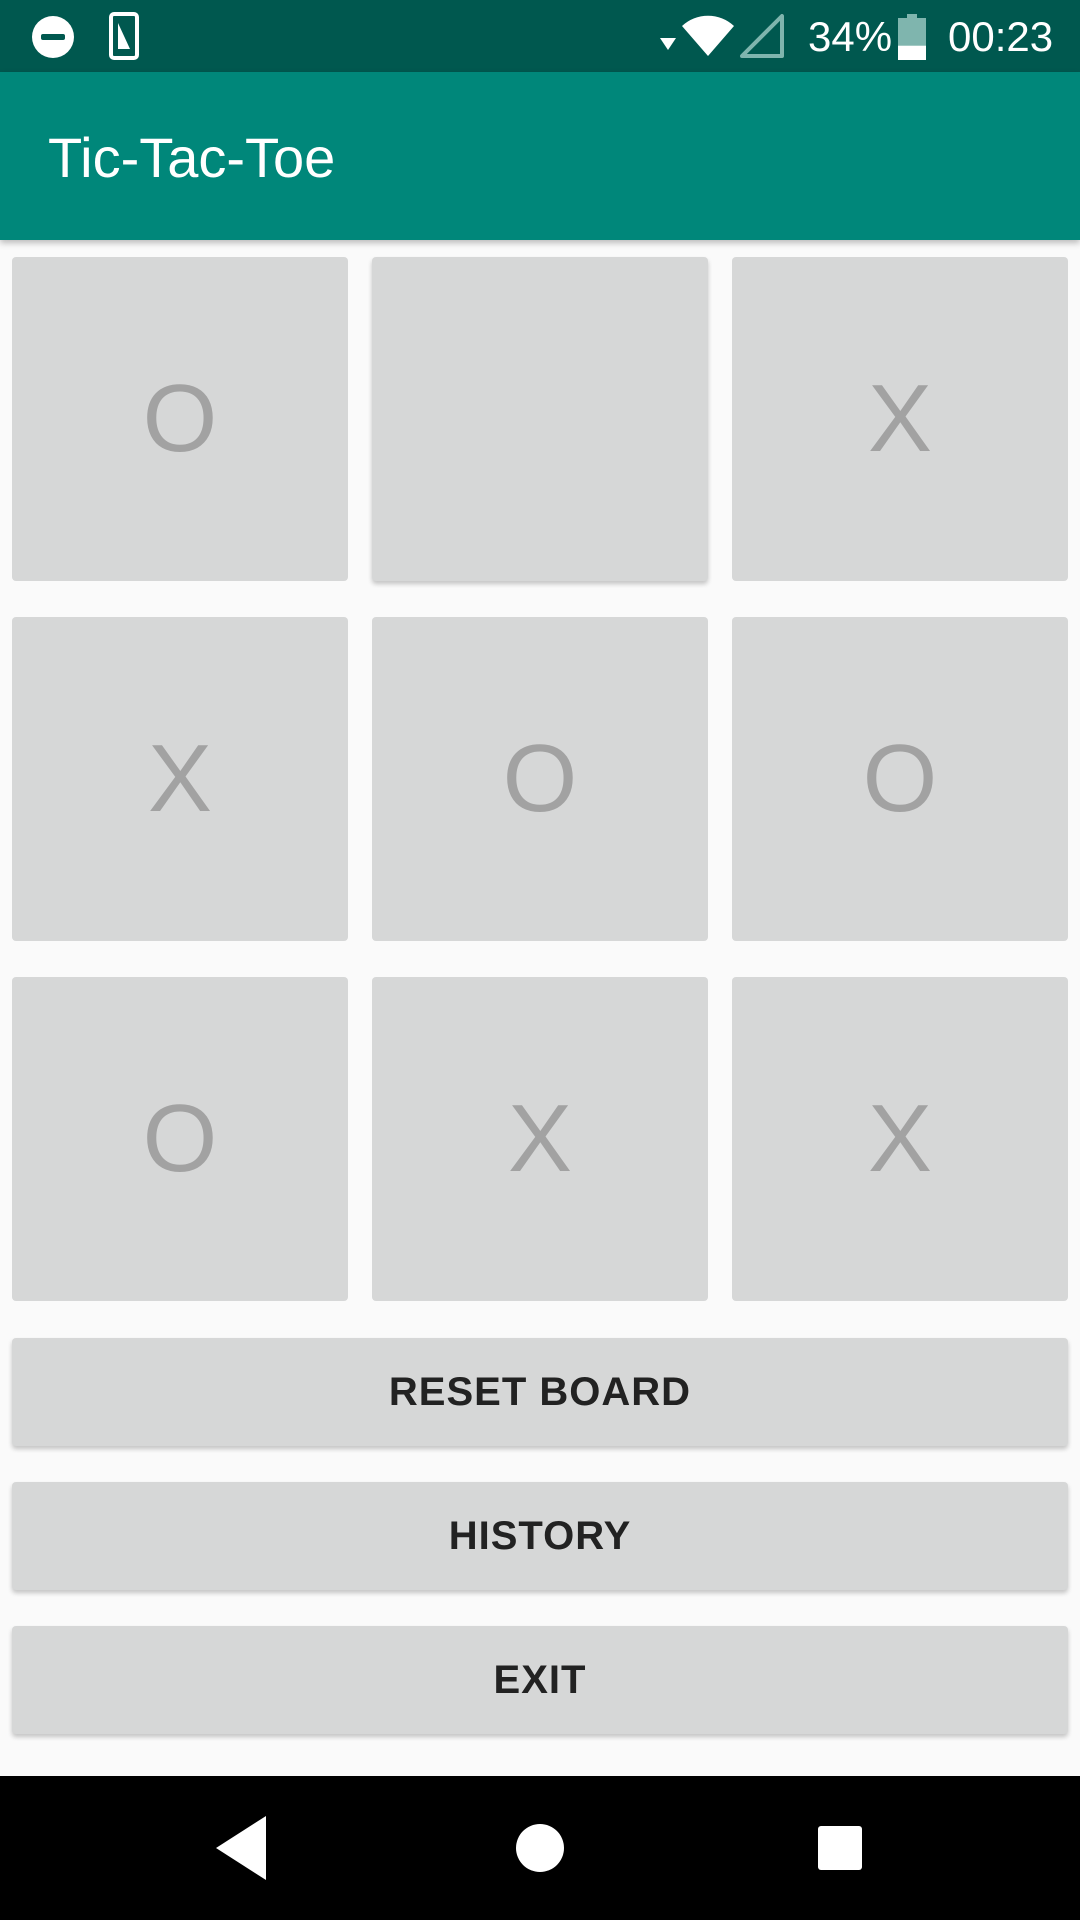 This screenshot has height=1920, width=1080. Describe the element at coordinates (762, 36) in the screenshot. I see `signal-icon` at that location.